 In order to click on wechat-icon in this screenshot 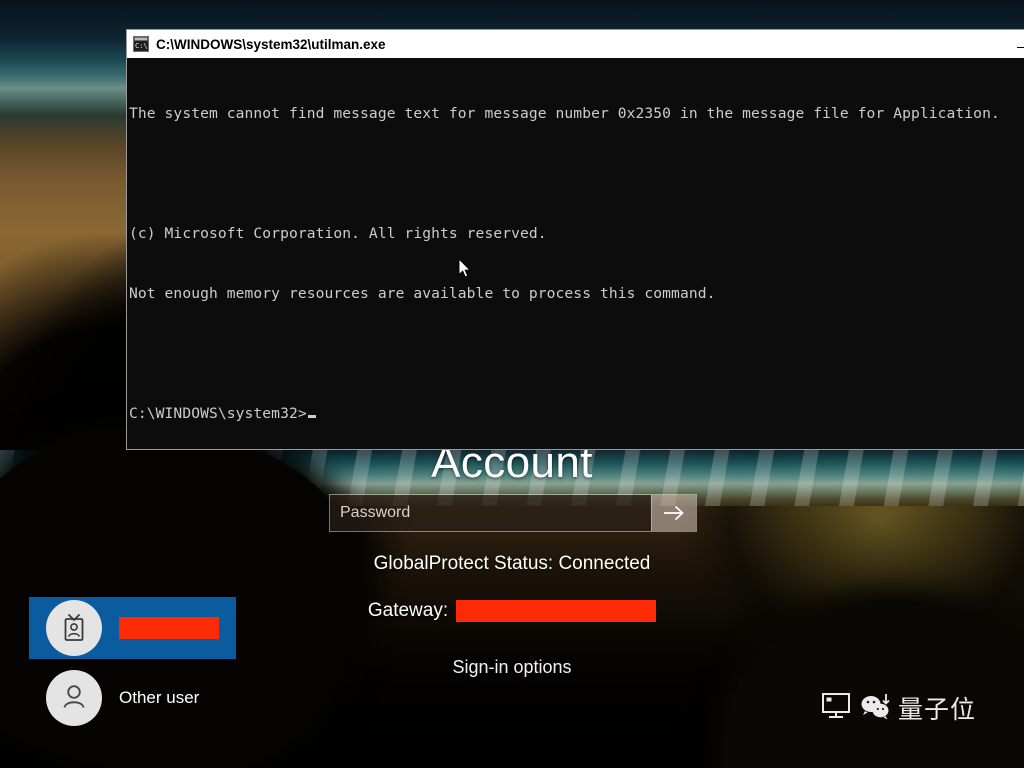, I will do `click(876, 708)`.